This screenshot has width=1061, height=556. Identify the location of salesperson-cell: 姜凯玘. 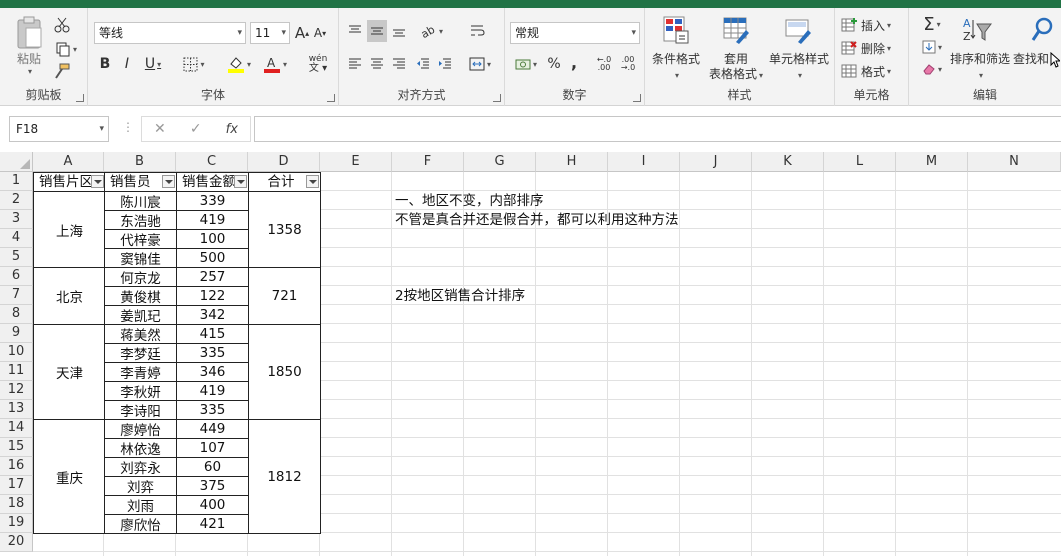
(140, 315).